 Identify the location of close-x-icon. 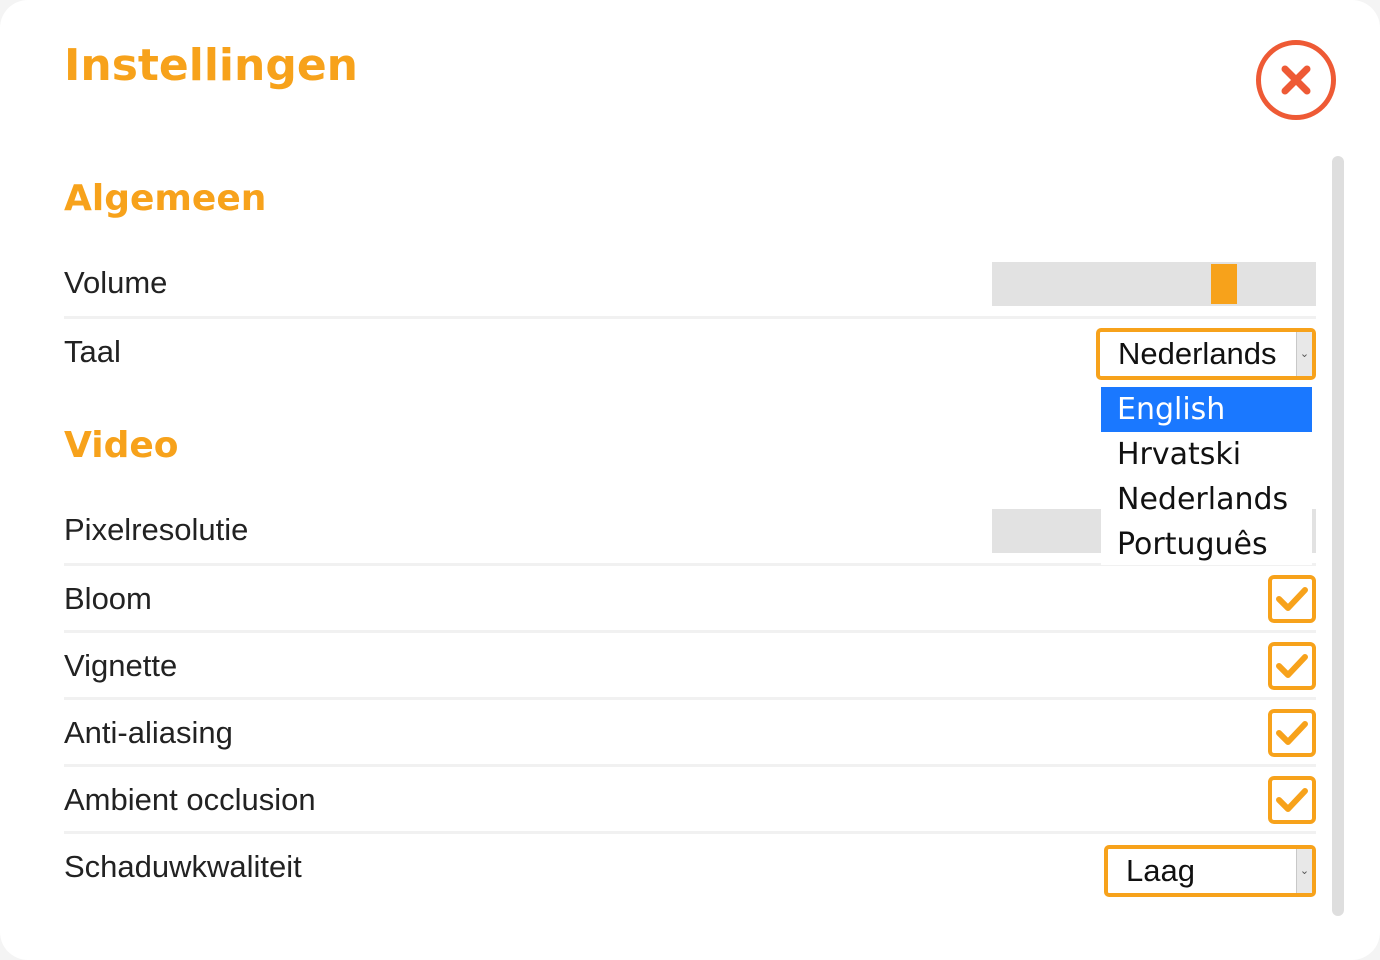
(1296, 80).